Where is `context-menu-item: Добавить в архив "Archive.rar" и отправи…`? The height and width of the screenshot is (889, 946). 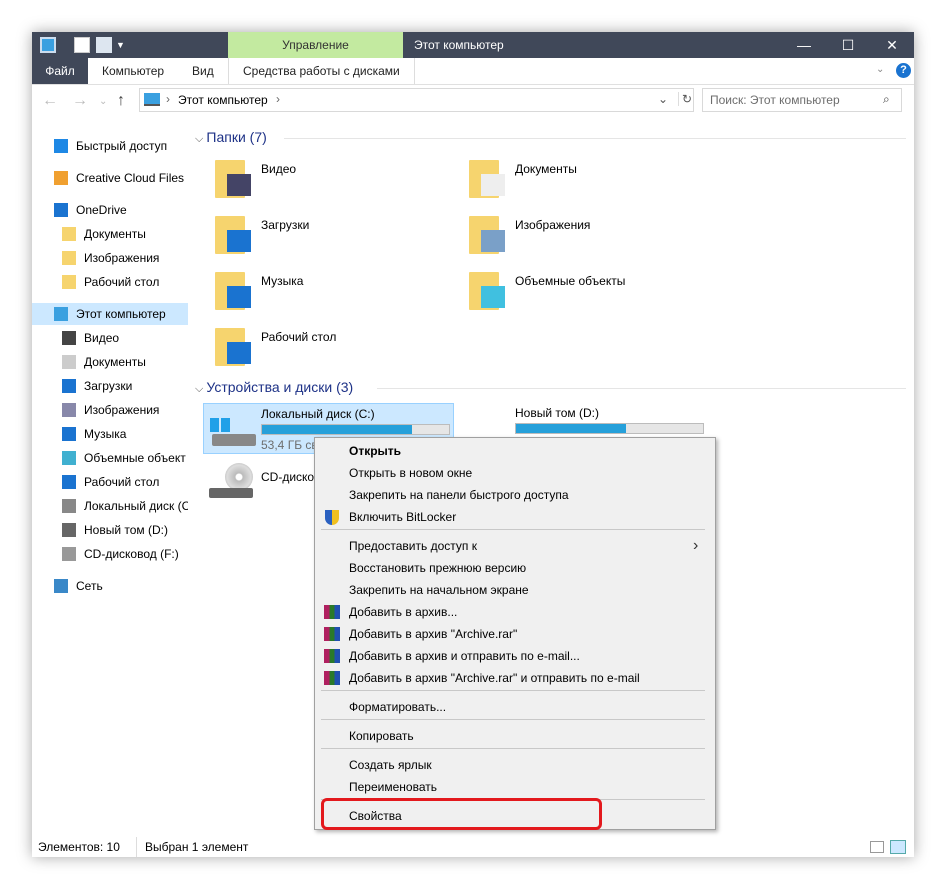 context-menu-item: Добавить в архив "Archive.rar" и отправи… is located at coordinates (494, 678).